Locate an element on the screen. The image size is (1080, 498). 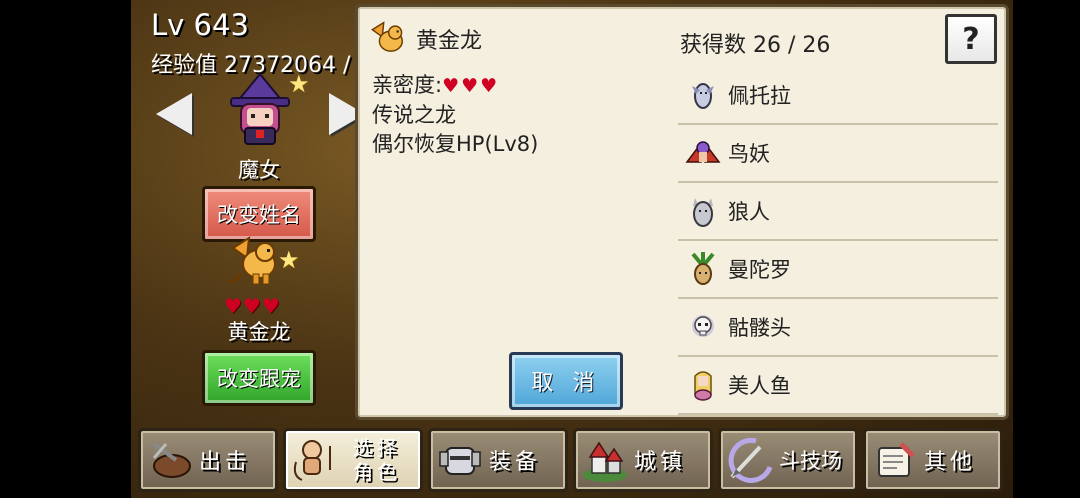
mermaid-icon is located at coordinates (703, 386).